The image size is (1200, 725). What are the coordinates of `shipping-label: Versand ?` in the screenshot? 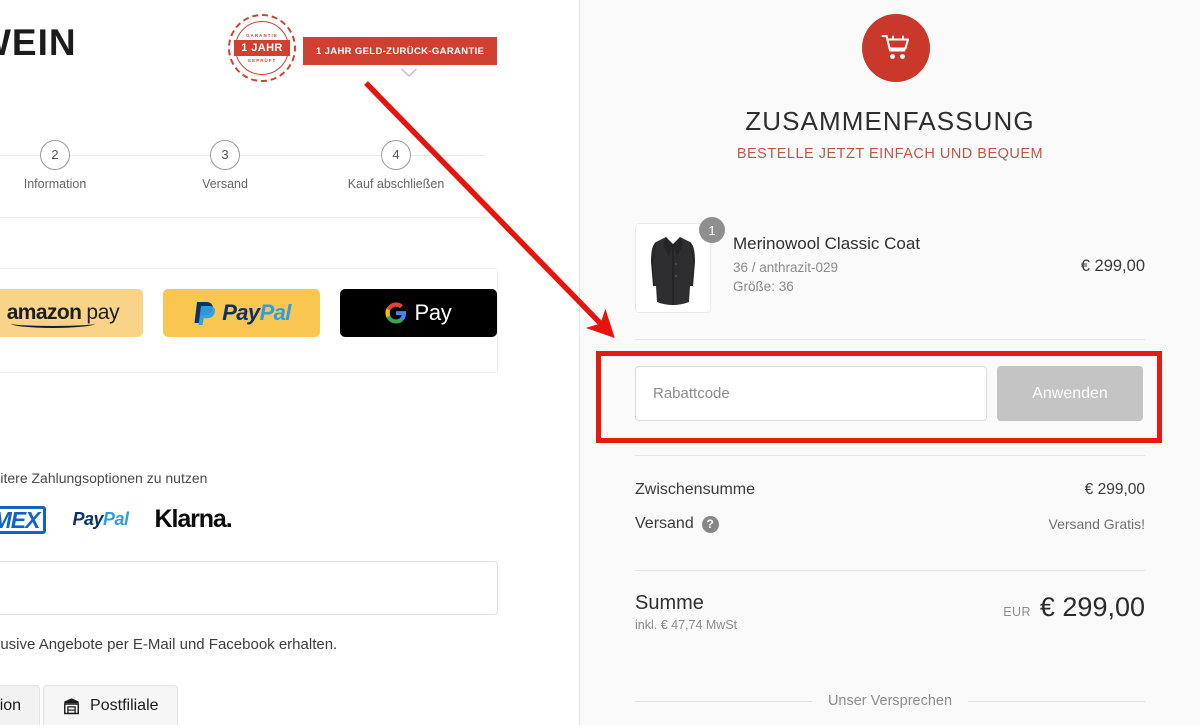 It's located at (677, 524).